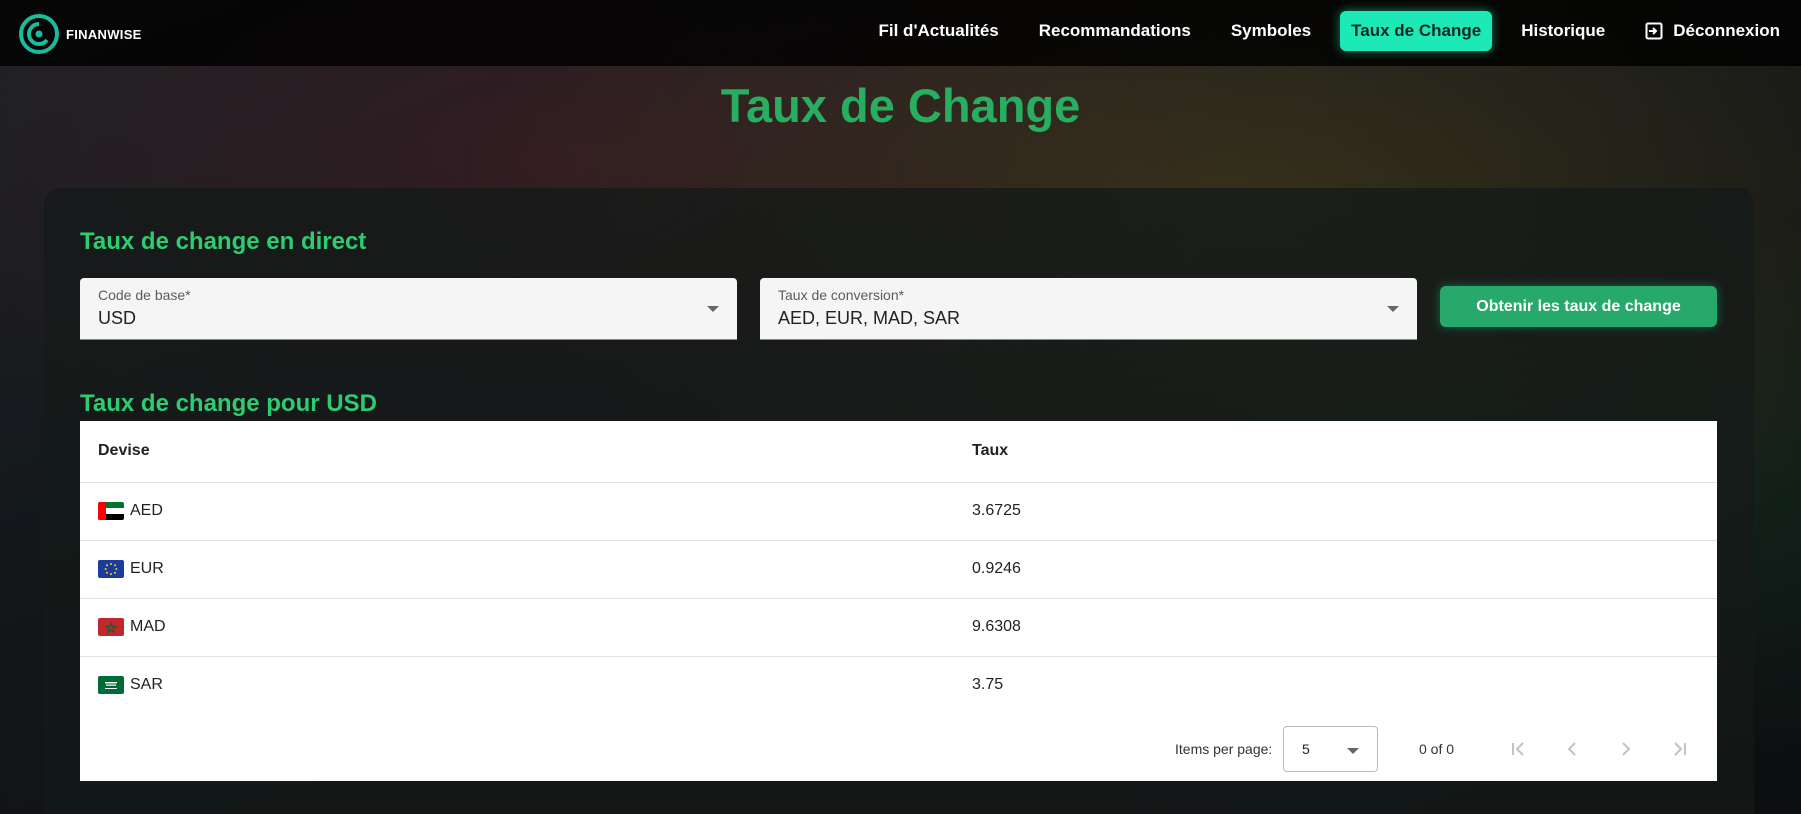 Image resolution: width=1801 pixels, height=814 pixels. Describe the element at coordinates (1563, 31) in the screenshot. I see `nav-item-historique: Historique` at that location.